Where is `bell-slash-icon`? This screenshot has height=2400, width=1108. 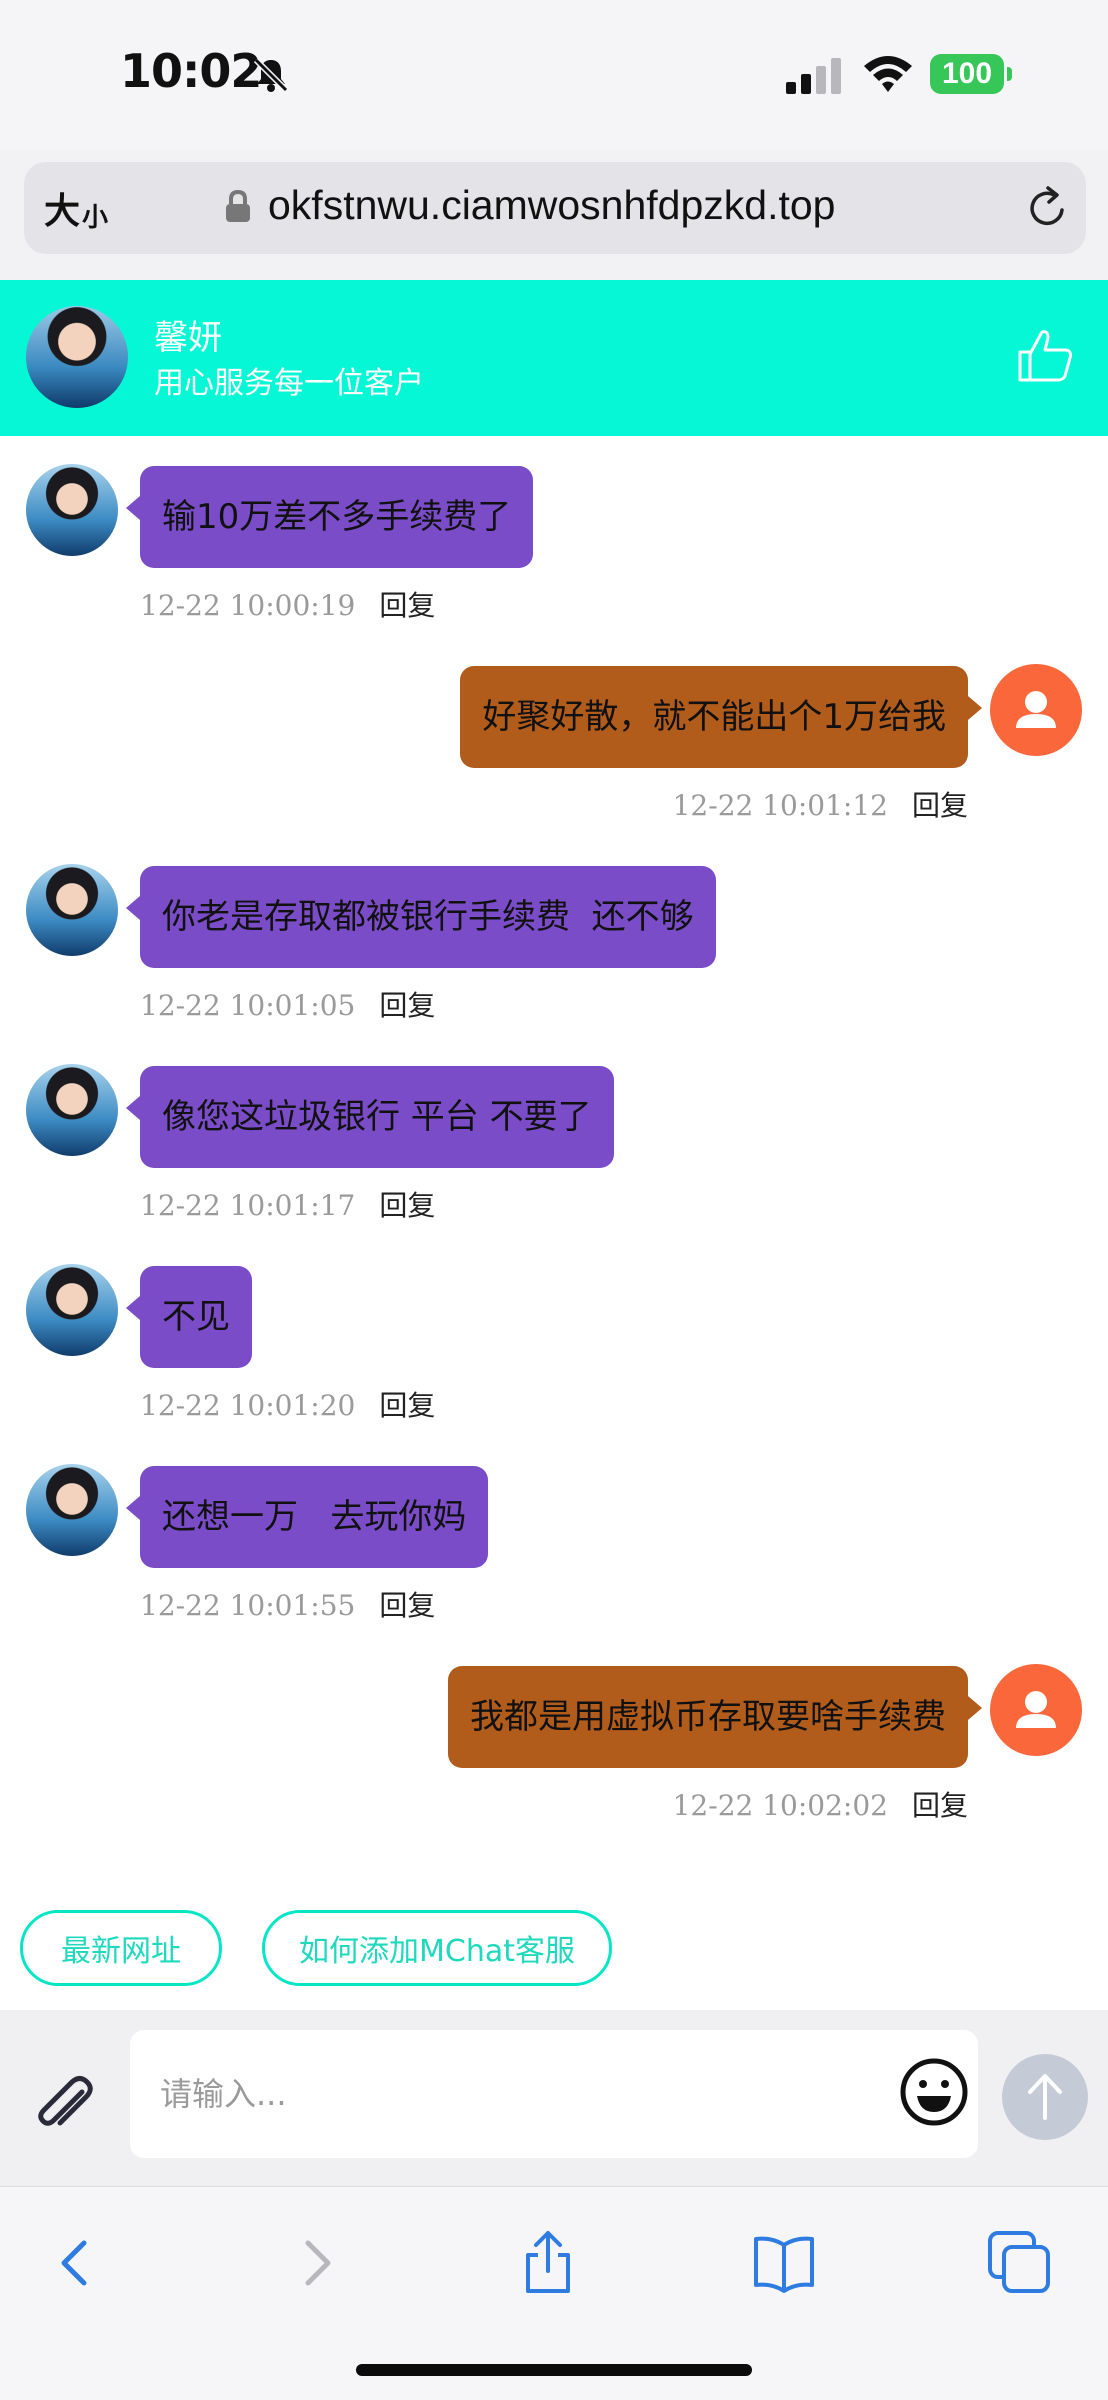
bell-slash-icon is located at coordinates (271, 75).